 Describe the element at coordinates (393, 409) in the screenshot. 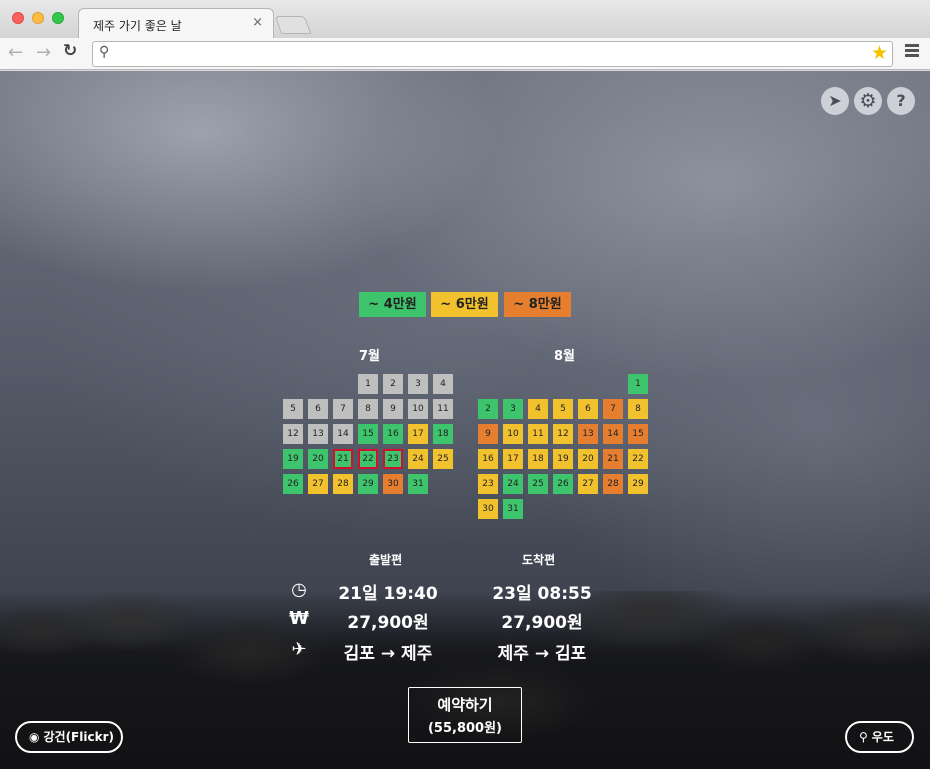

I see `calendar-day-july-9: 9` at that location.